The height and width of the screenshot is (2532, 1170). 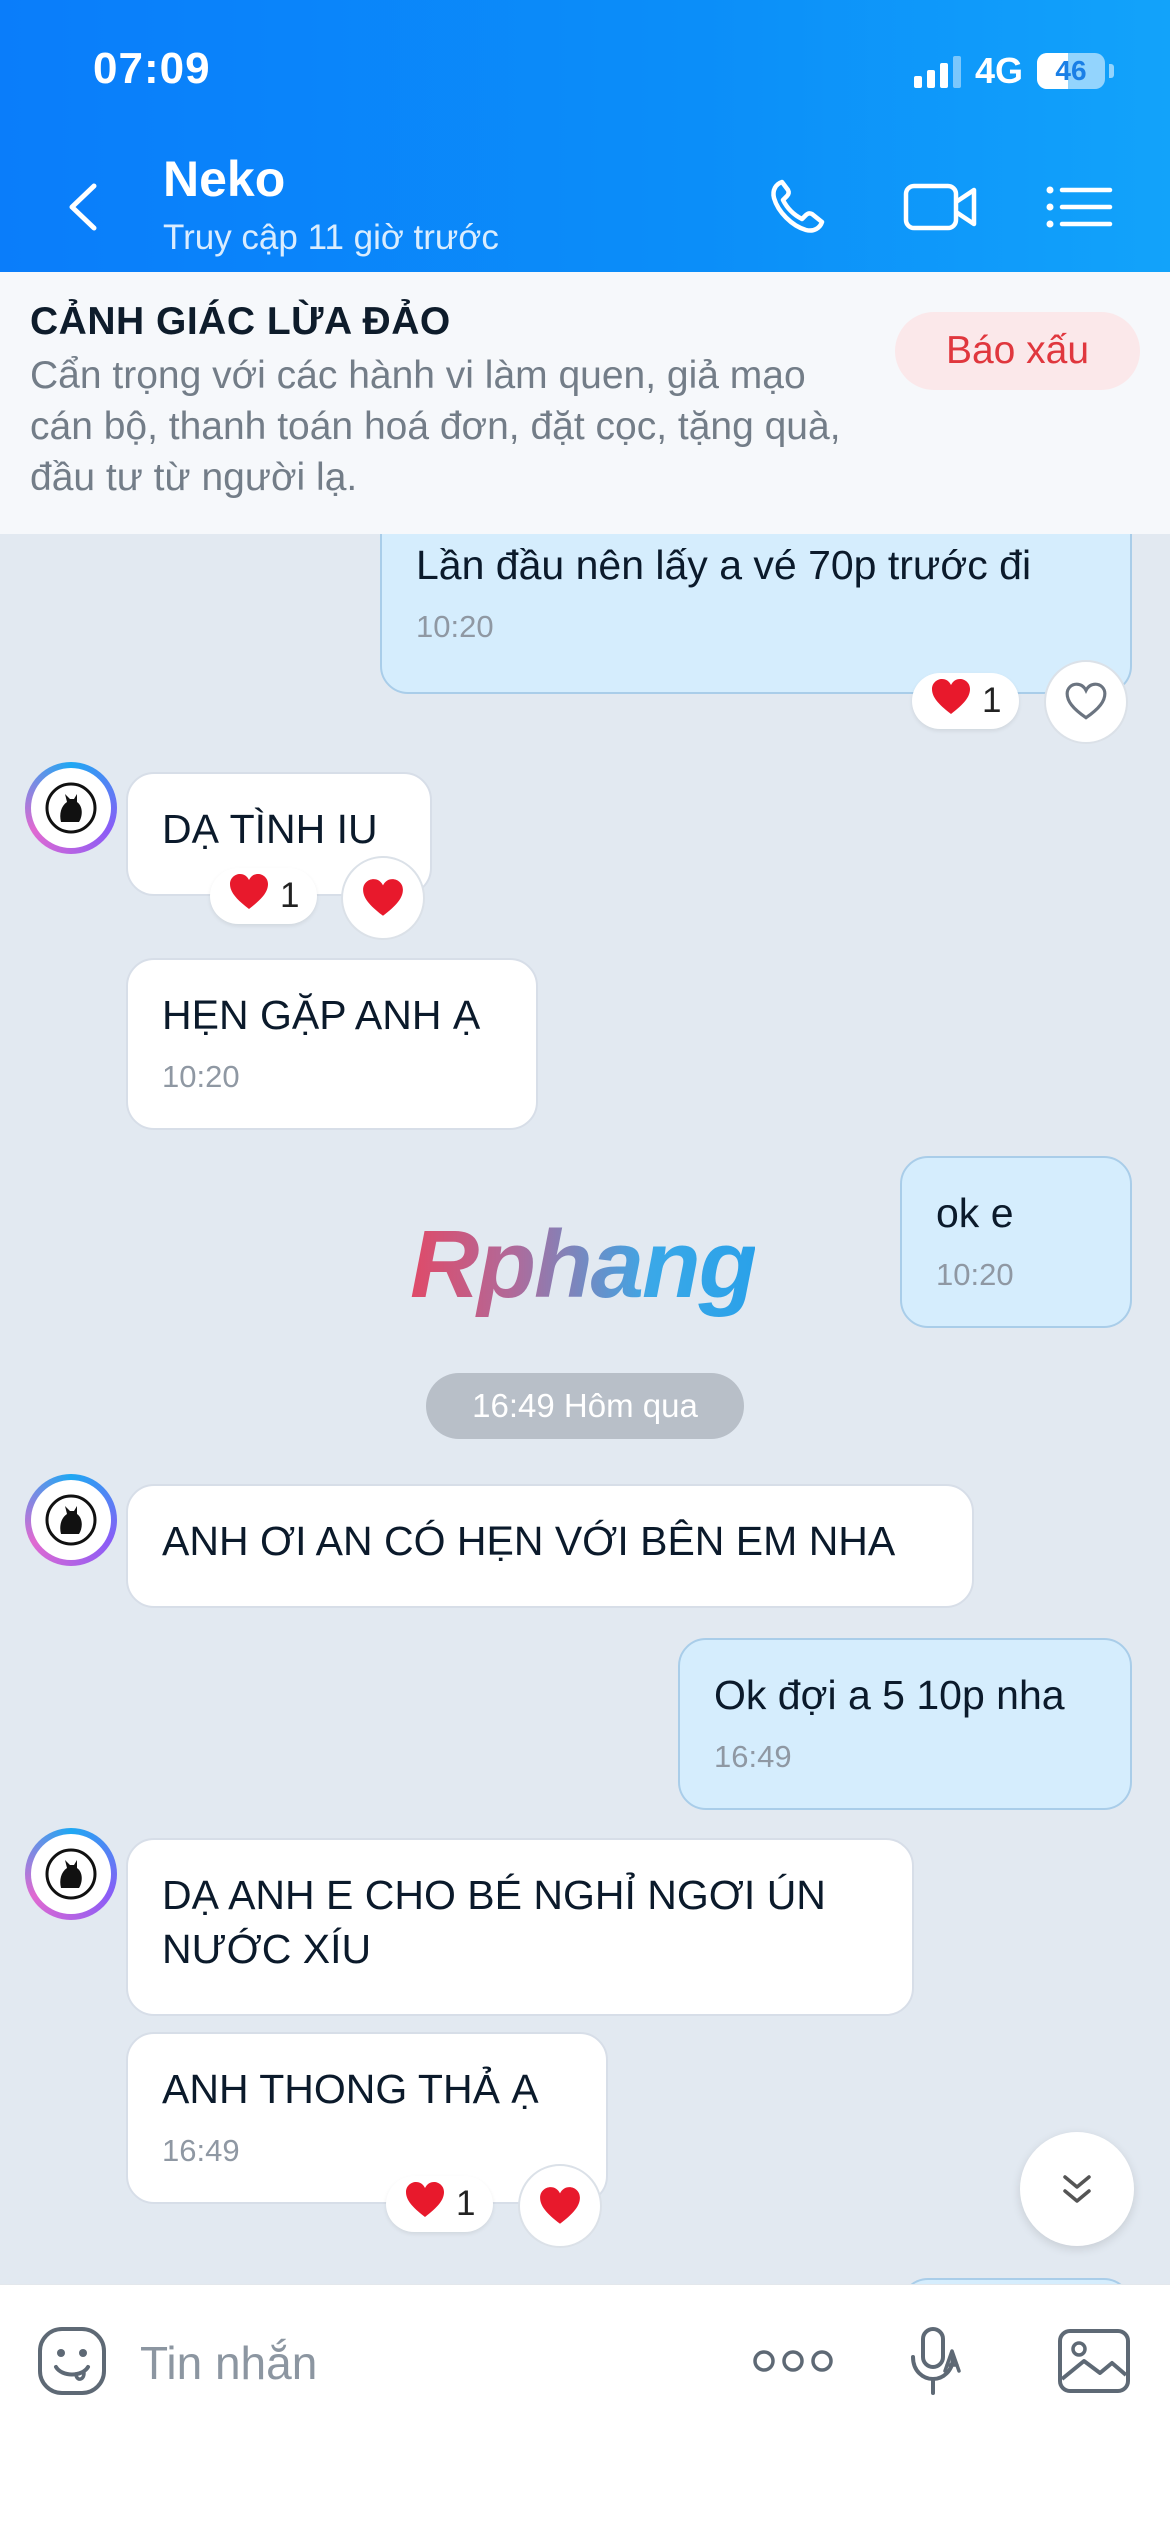 I want to click on contact-name: Neko, so click(x=224, y=179).